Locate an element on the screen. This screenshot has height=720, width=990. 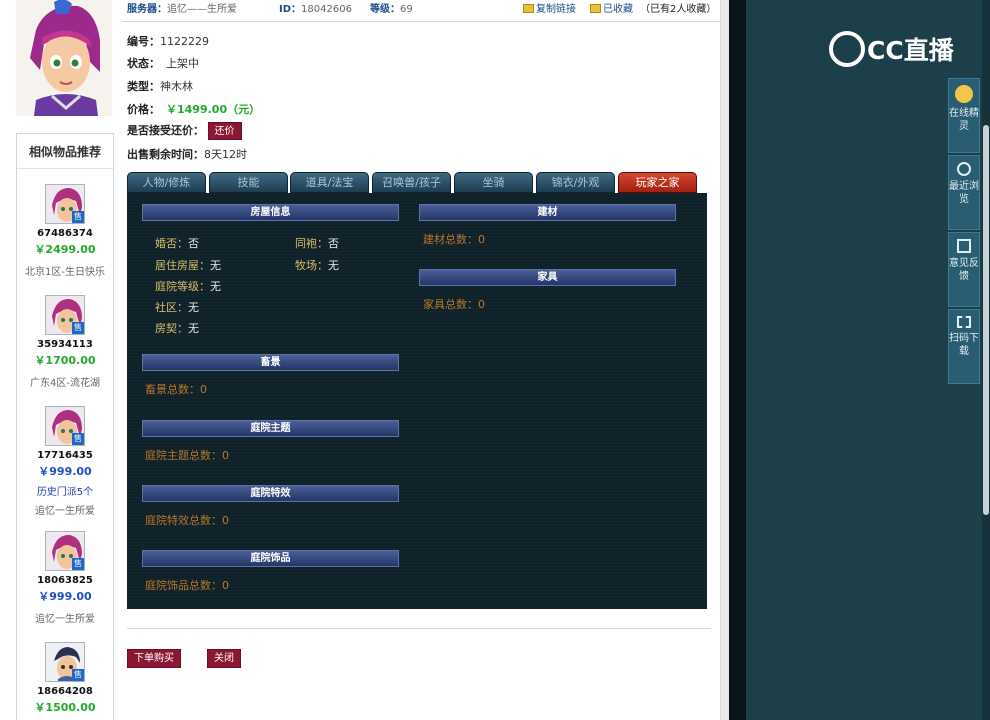
house-info-header: 房屋信息 is located at coordinates (270, 212).